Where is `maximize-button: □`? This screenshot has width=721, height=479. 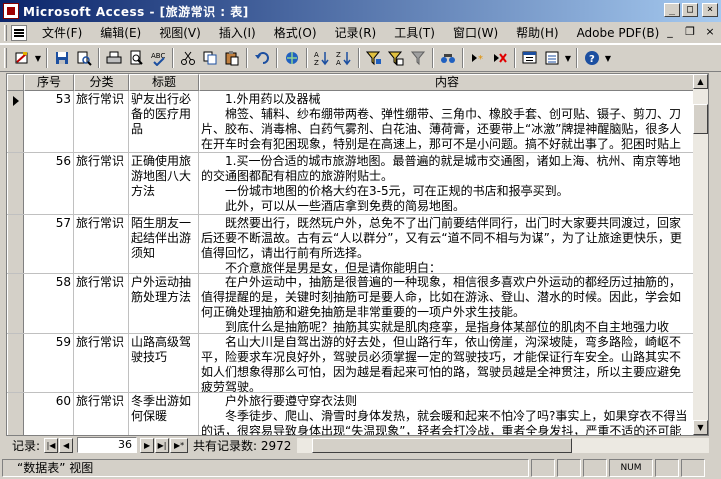
maximize-button: □ is located at coordinates (690, 10).